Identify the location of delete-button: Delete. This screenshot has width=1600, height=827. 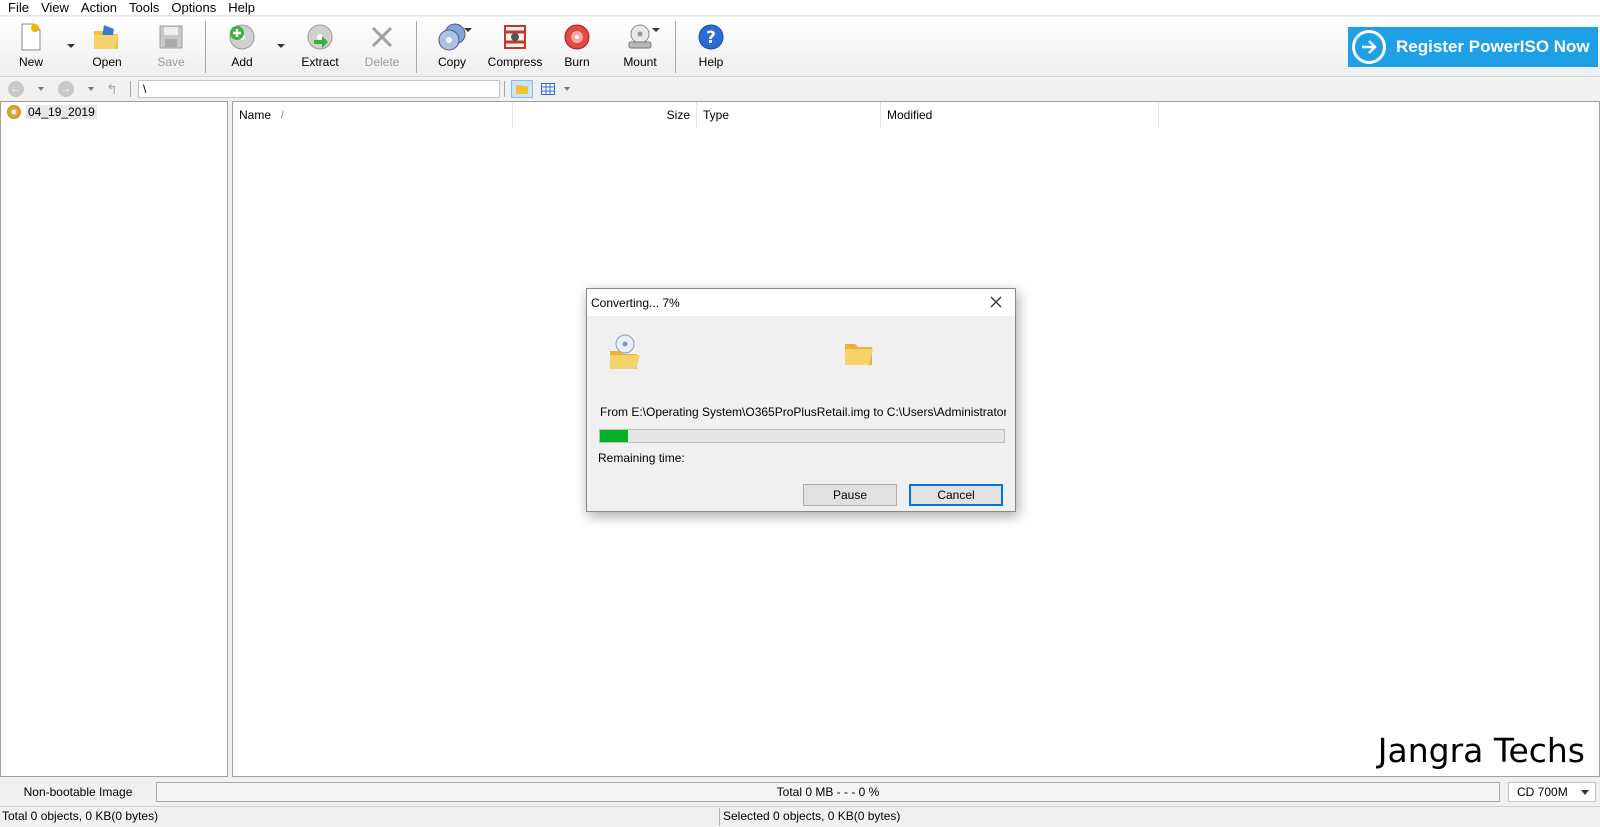
(382, 47).